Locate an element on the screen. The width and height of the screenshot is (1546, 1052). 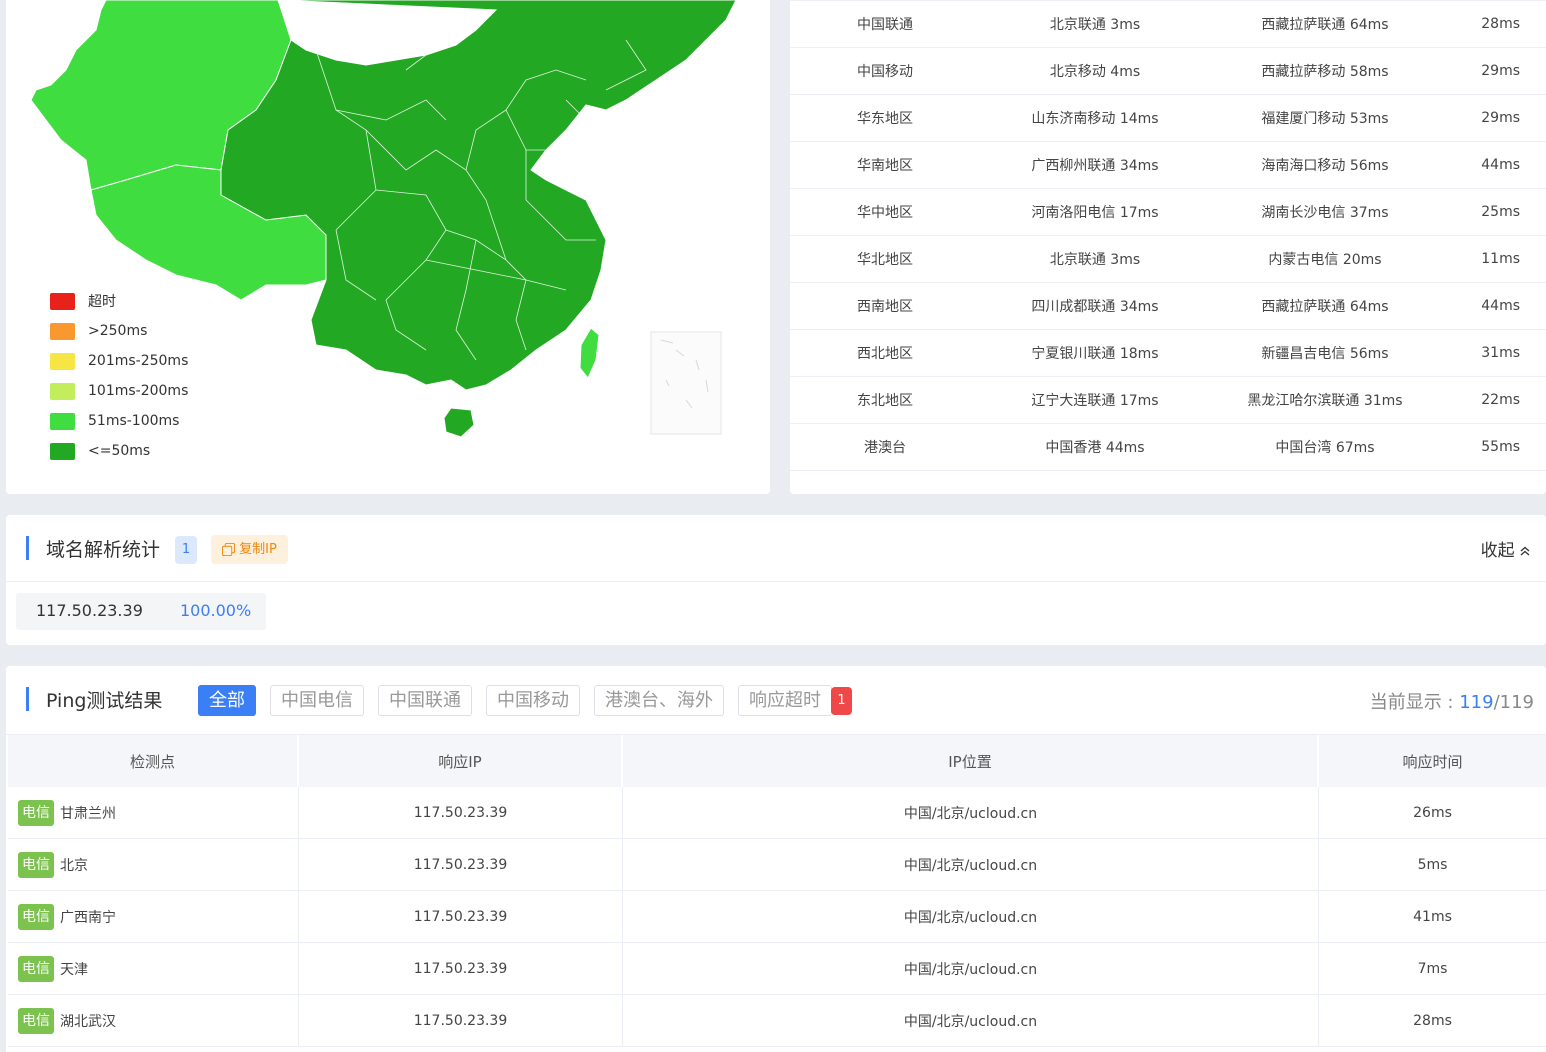
node-name: 广西南宁 is located at coordinates (88, 917).